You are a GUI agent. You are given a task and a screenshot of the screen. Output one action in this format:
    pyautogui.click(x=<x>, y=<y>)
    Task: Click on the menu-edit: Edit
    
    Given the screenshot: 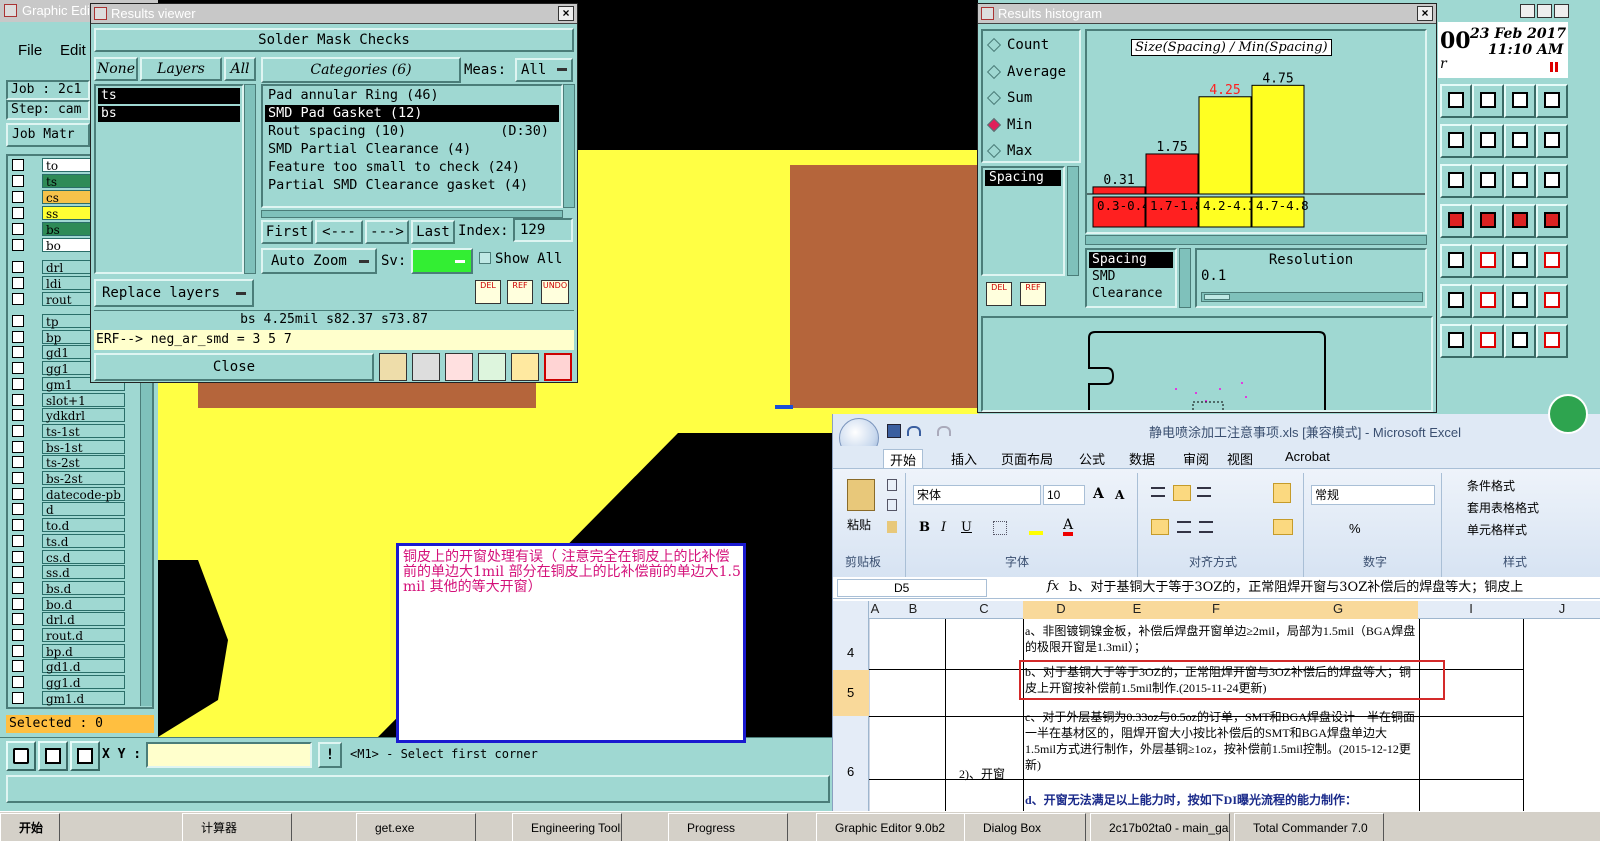 What is the action you would take?
    pyautogui.click(x=73, y=50)
    